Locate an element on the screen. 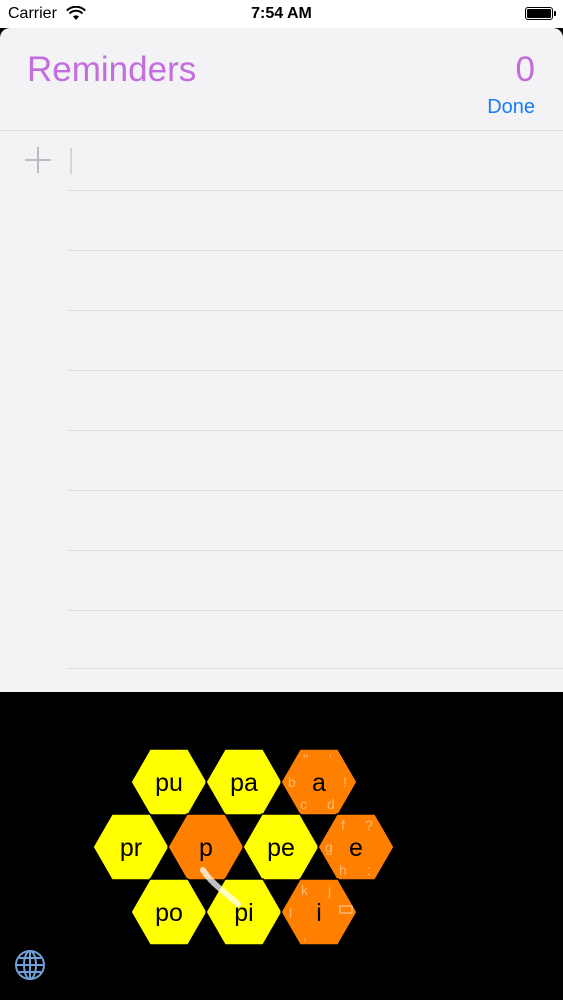 This screenshot has height=1000, width=563. hint-char: f is located at coordinates (343, 825).